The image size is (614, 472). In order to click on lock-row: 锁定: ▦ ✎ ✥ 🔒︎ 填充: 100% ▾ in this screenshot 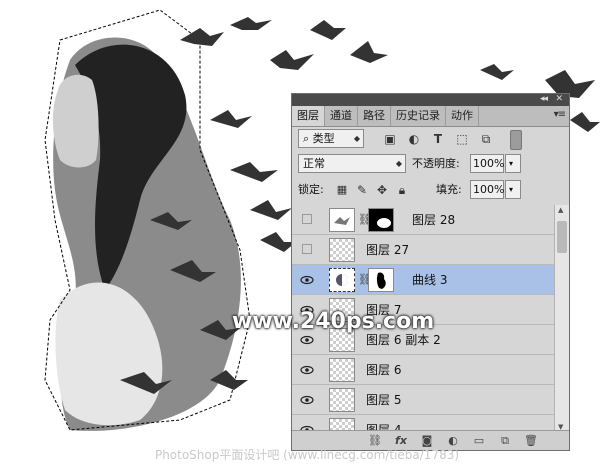, I will do `click(430, 191)`.